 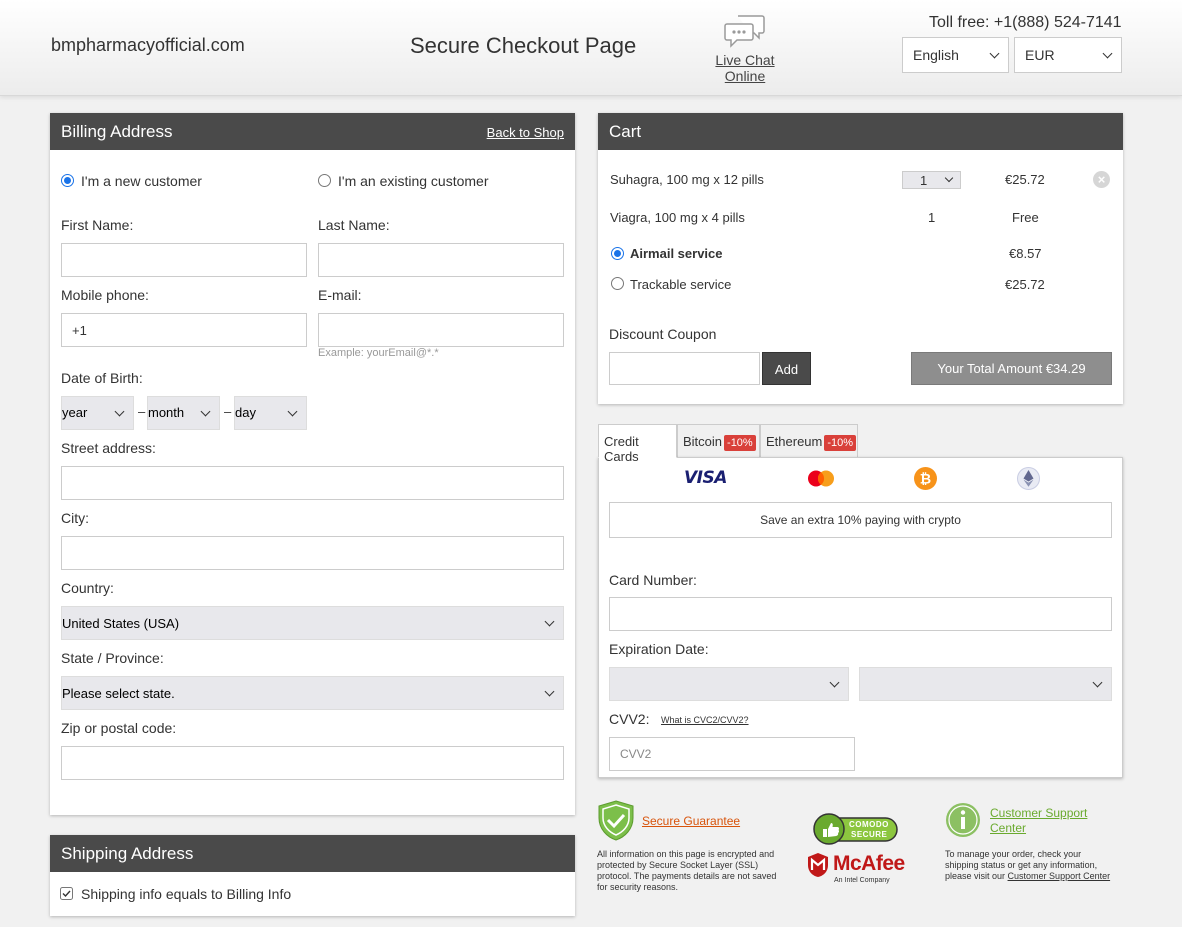 What do you see at coordinates (684, 368) in the screenshot?
I see `coupon-input` at bounding box center [684, 368].